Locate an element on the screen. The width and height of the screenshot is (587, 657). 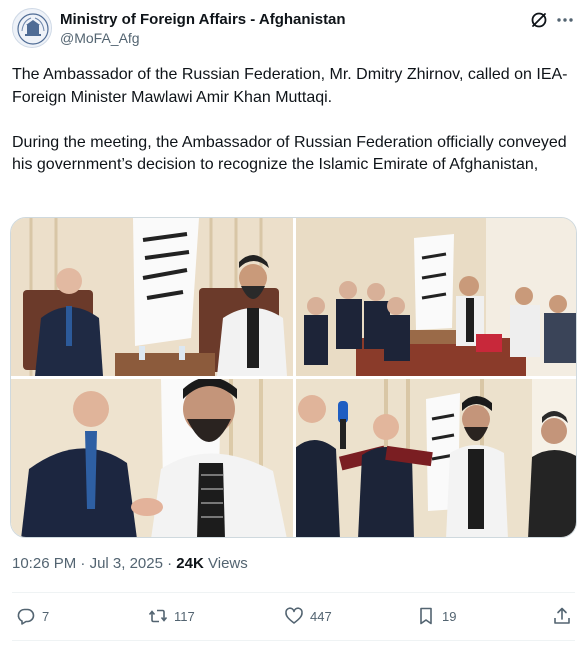
grok-icon is located at coordinates (539, 20).